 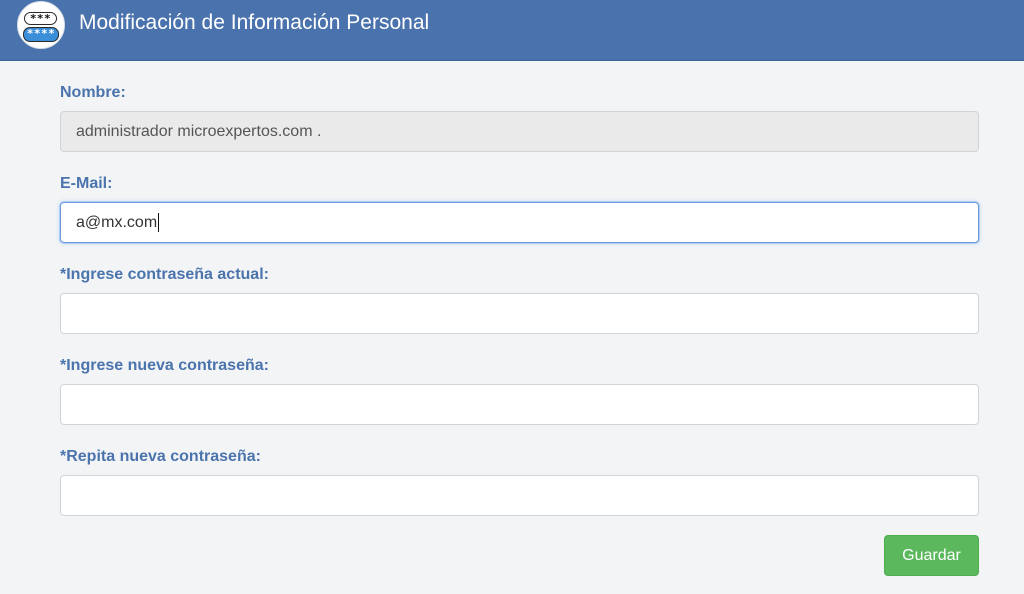 I want to click on repeat-password-label: *Repita nueva contraseña:, so click(x=160, y=456).